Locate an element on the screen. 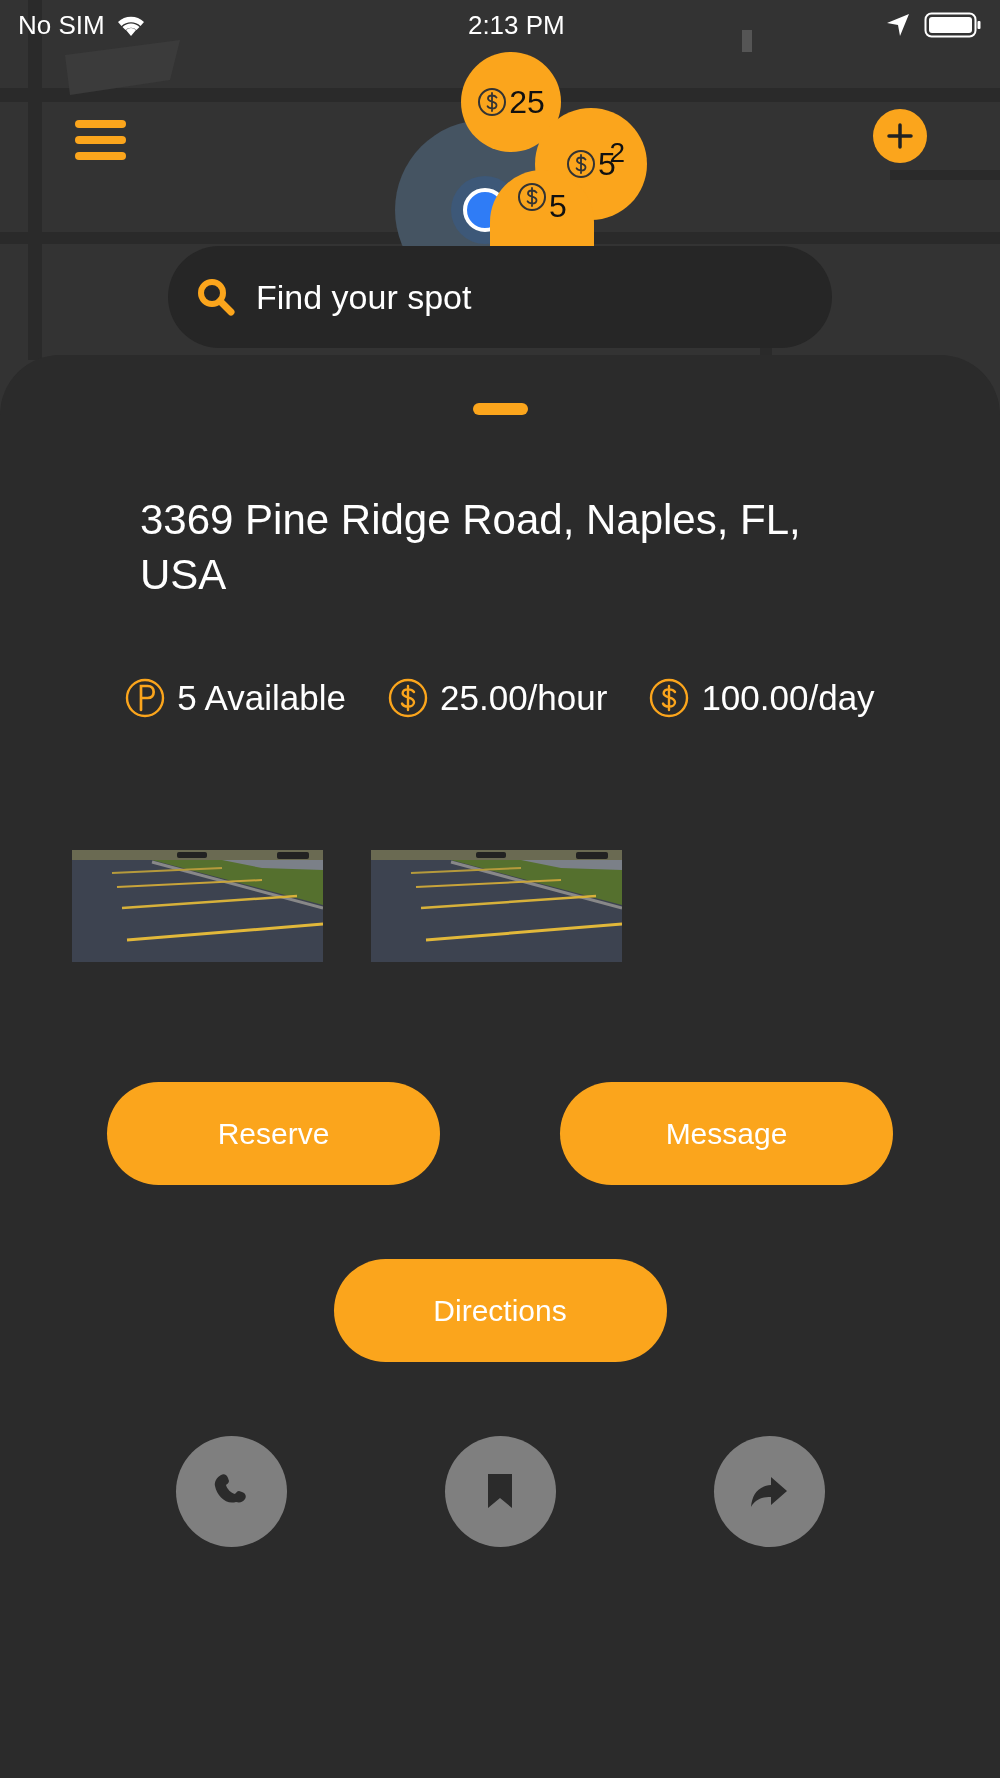 The width and height of the screenshot is (1000, 1778). fact-text: 25.00/hour is located at coordinates (524, 698).